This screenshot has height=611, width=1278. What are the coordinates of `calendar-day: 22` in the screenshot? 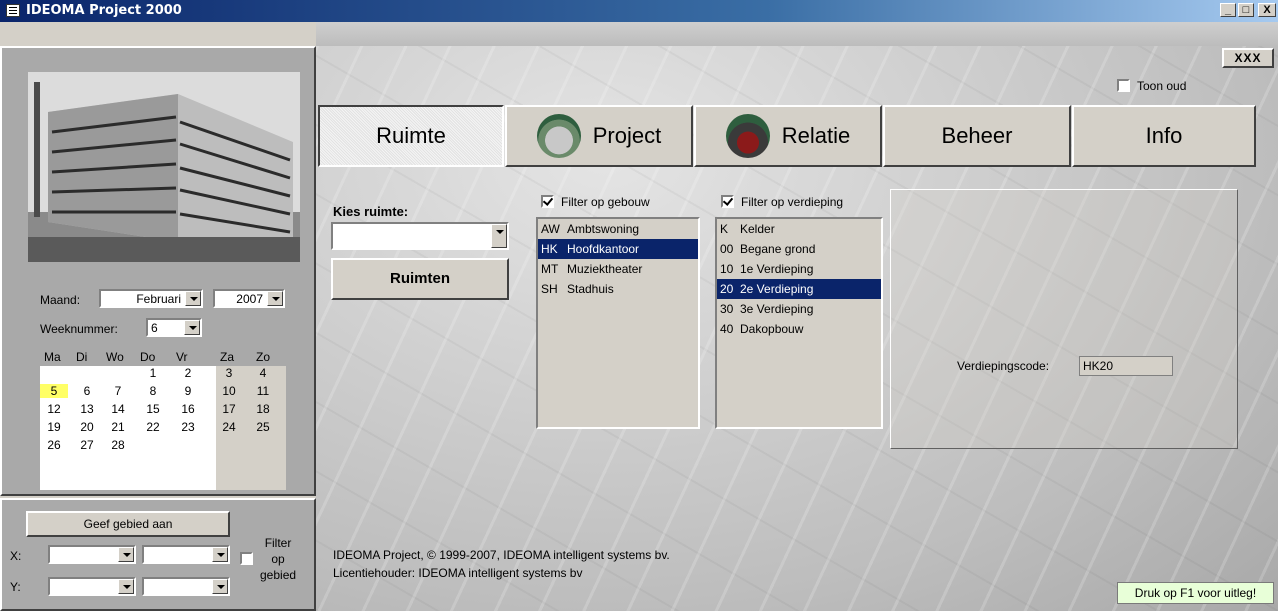 It's located at (153, 427).